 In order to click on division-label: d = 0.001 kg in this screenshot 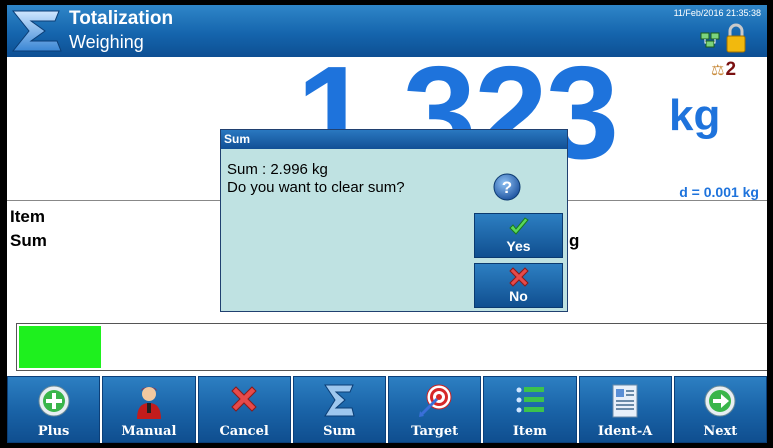, I will do `click(719, 192)`.